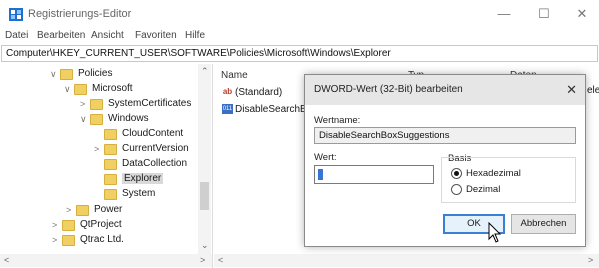  What do you see at coordinates (139, 193) in the screenshot?
I see `tree-item-label: System` at bounding box center [139, 193].